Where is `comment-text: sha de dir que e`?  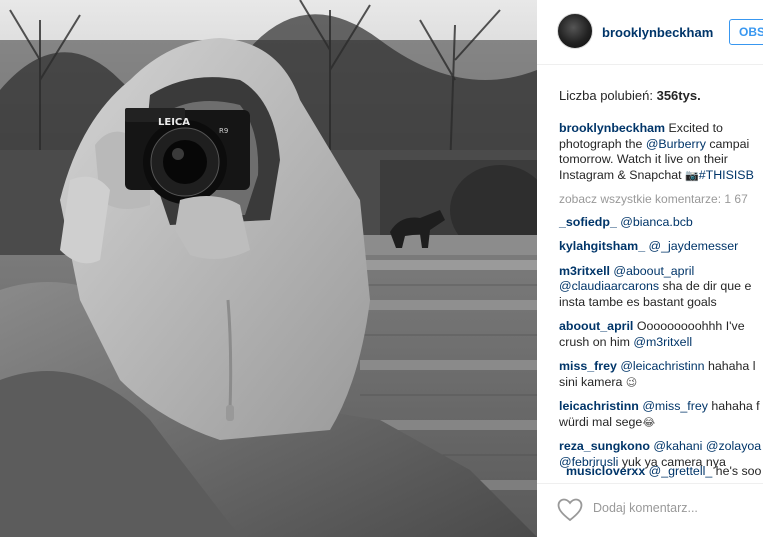 comment-text: sha de dir que e is located at coordinates (705, 286).